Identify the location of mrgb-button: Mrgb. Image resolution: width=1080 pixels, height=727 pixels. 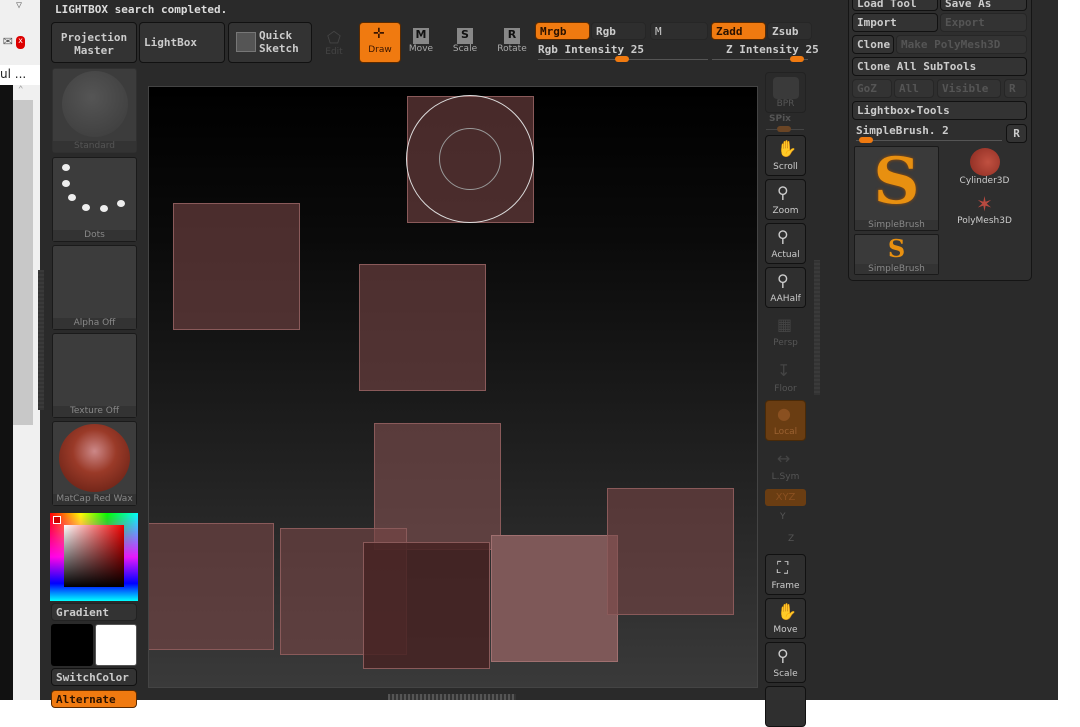
(562, 31).